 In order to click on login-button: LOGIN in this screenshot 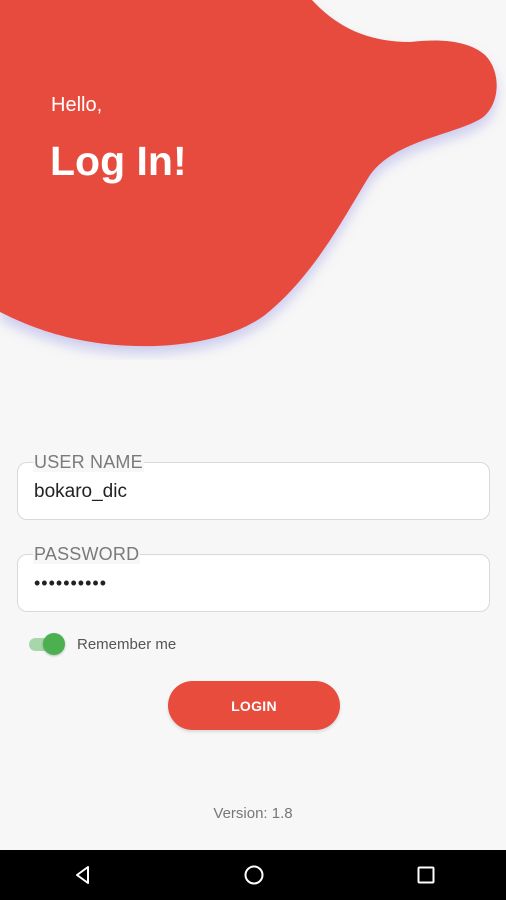, I will do `click(254, 705)`.